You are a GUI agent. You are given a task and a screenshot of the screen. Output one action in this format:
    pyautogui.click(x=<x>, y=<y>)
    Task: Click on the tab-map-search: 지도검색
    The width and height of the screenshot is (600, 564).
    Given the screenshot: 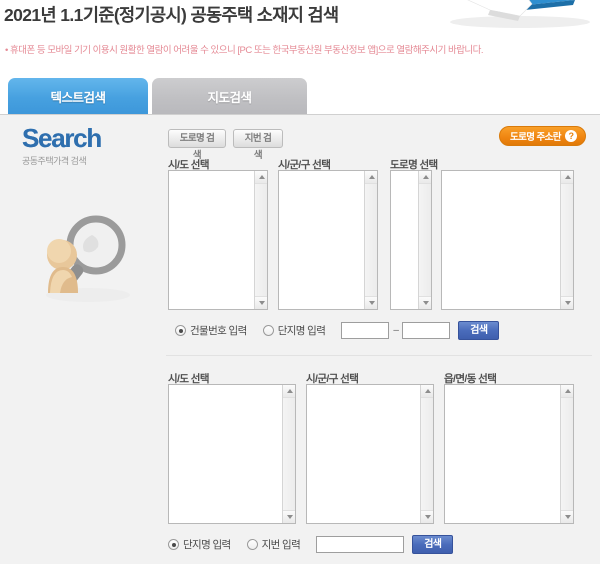 What is the action you would take?
    pyautogui.click(x=229, y=96)
    